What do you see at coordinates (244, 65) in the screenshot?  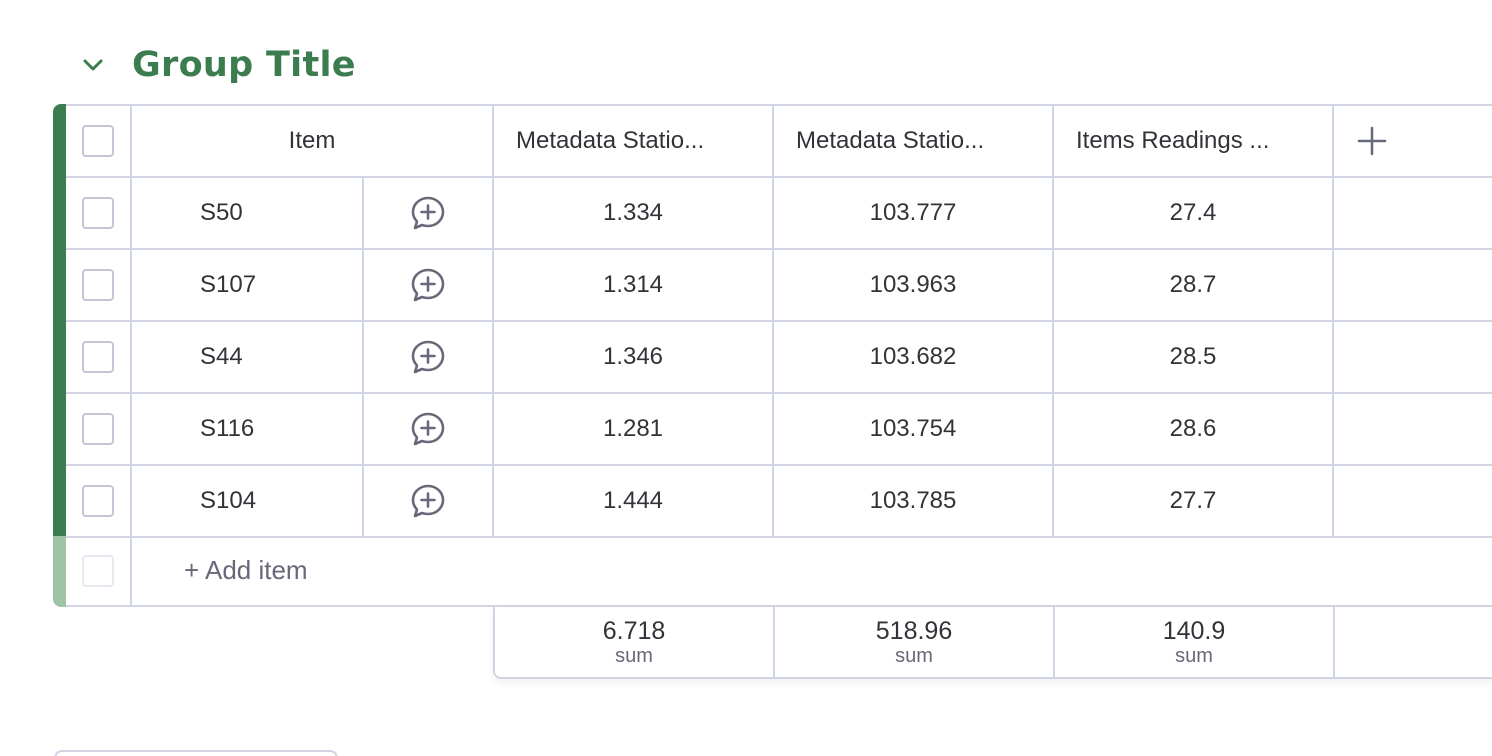 I see `group-title: Group Title` at bounding box center [244, 65].